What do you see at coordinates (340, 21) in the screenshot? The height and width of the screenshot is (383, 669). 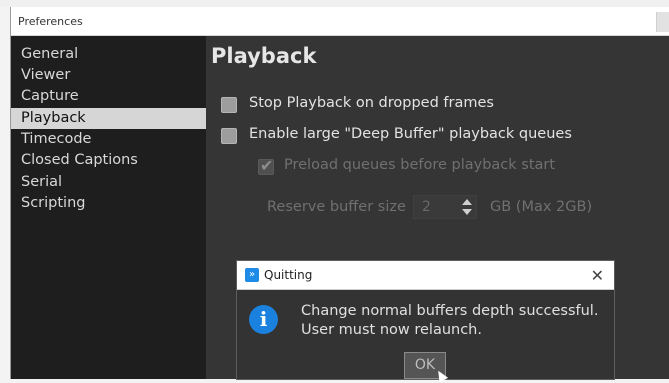 I see `window-titlebar: Preferences` at bounding box center [340, 21].